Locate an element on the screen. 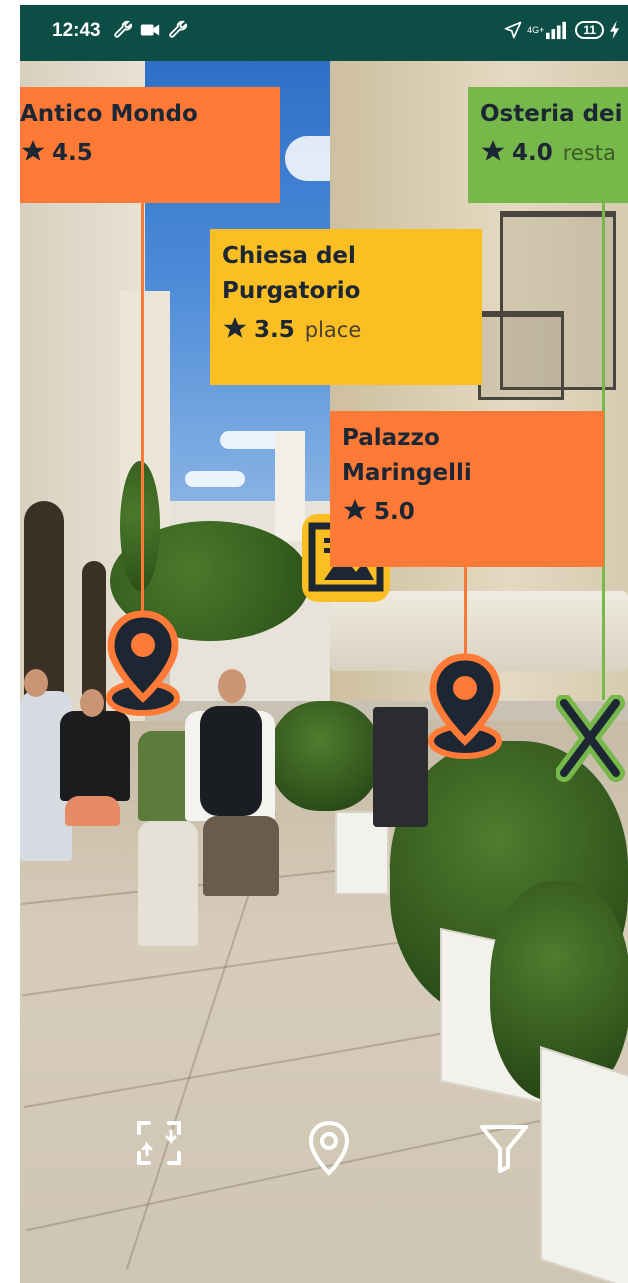  vine is located at coordinates (140, 526).